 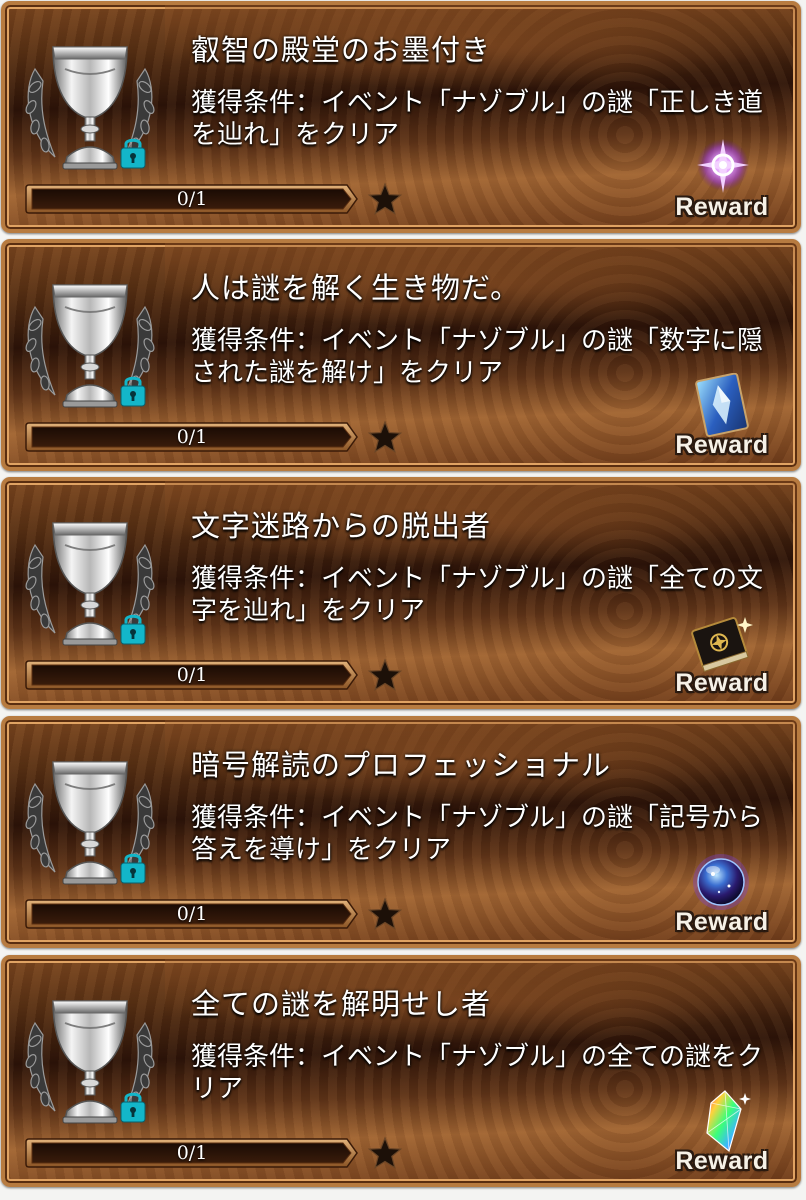 I want to click on cosmic-orb-icon, so click(x=721, y=882).